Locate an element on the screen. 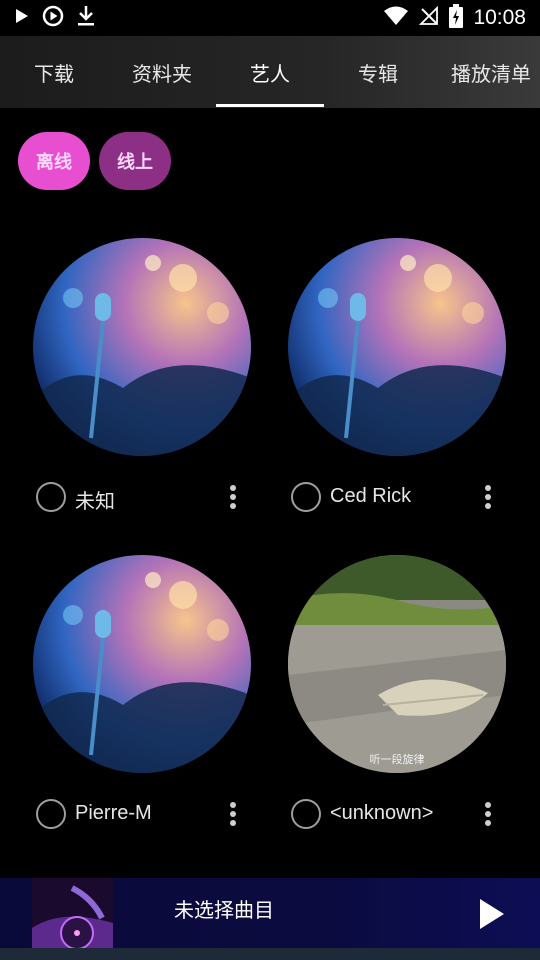 Image resolution: width=540 pixels, height=960 pixels. track-title: 未选择曲目 is located at coordinates (224, 910).